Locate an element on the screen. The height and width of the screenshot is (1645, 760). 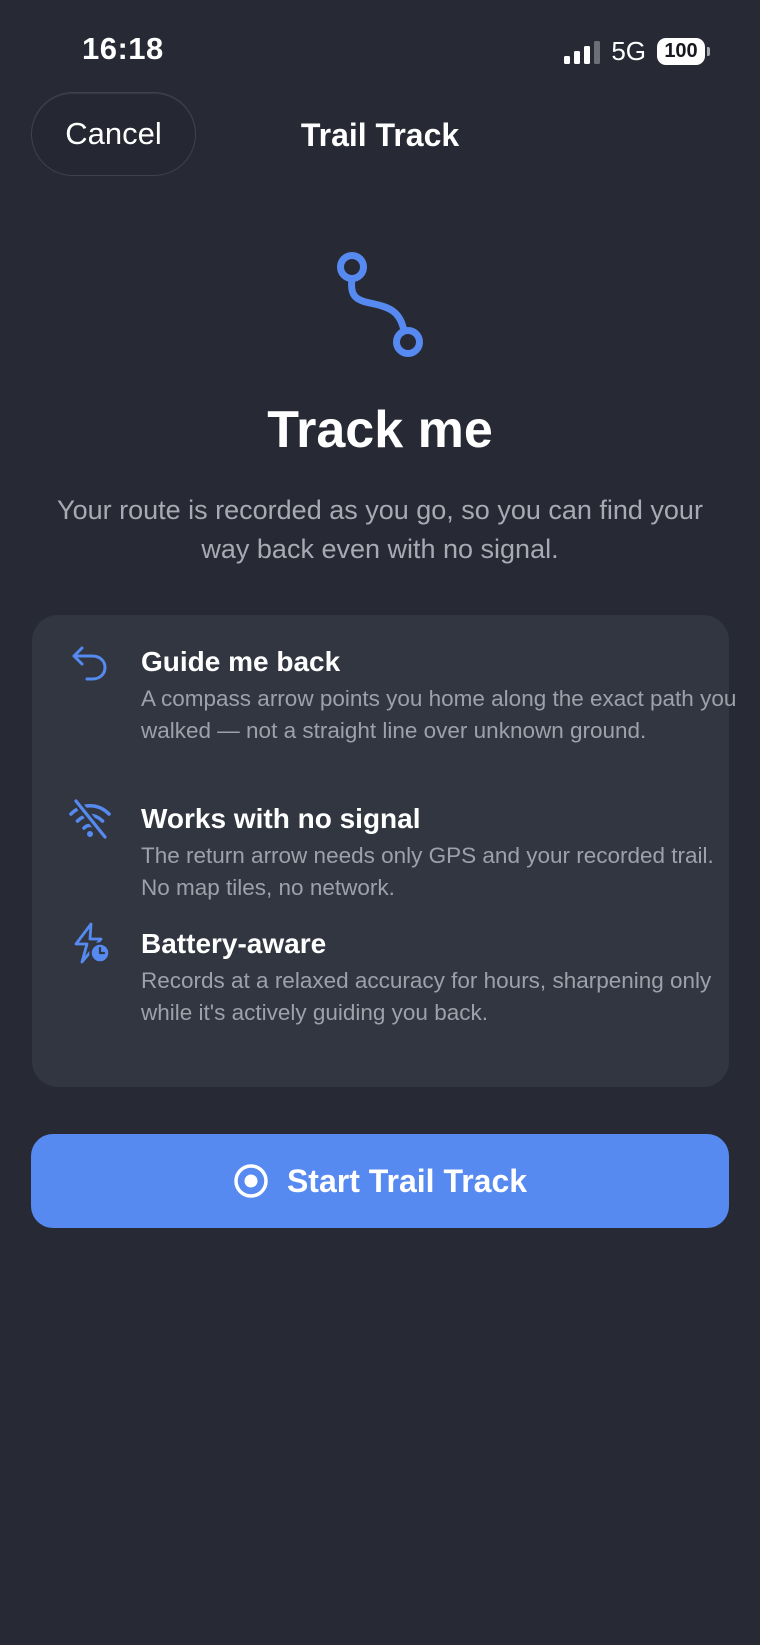
battery-level: 100 is located at coordinates (681, 51).